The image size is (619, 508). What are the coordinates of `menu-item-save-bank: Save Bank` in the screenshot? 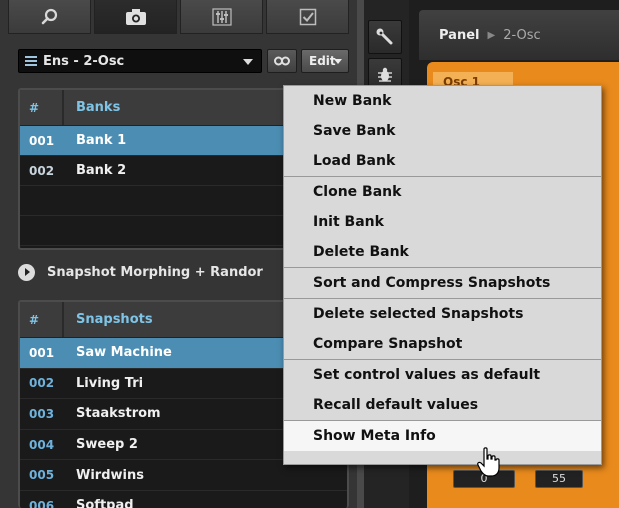 It's located at (442, 131).